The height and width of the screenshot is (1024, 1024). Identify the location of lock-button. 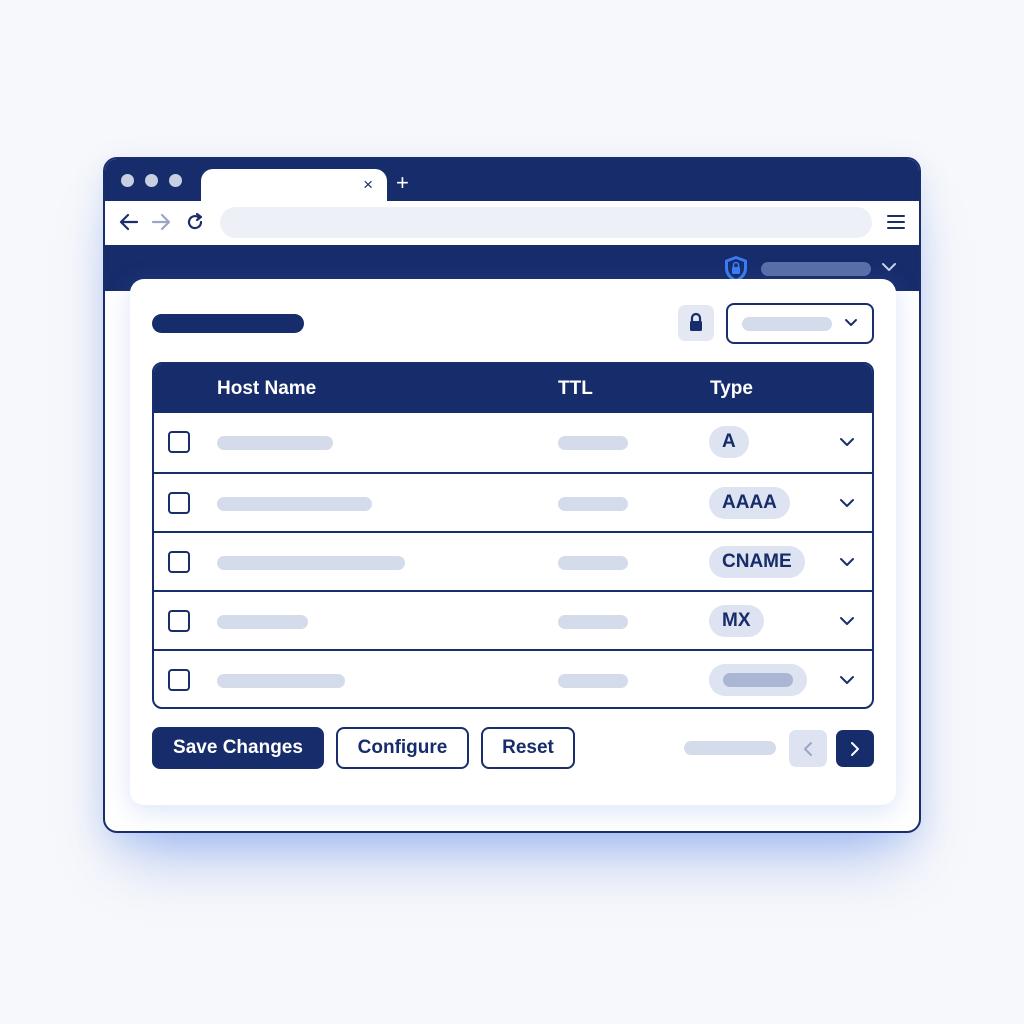
(696, 323).